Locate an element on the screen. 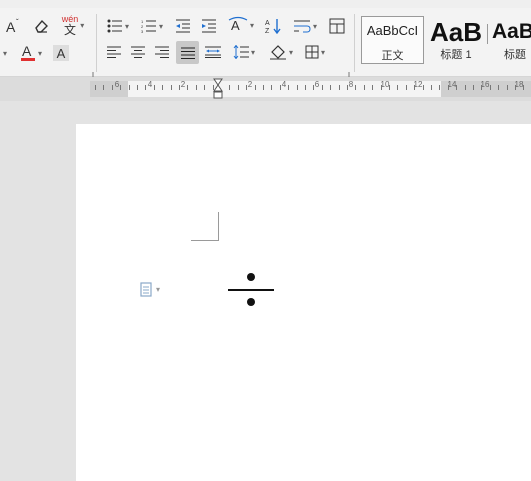  shrink-font-button: A ˇ is located at coordinates (15, 26).